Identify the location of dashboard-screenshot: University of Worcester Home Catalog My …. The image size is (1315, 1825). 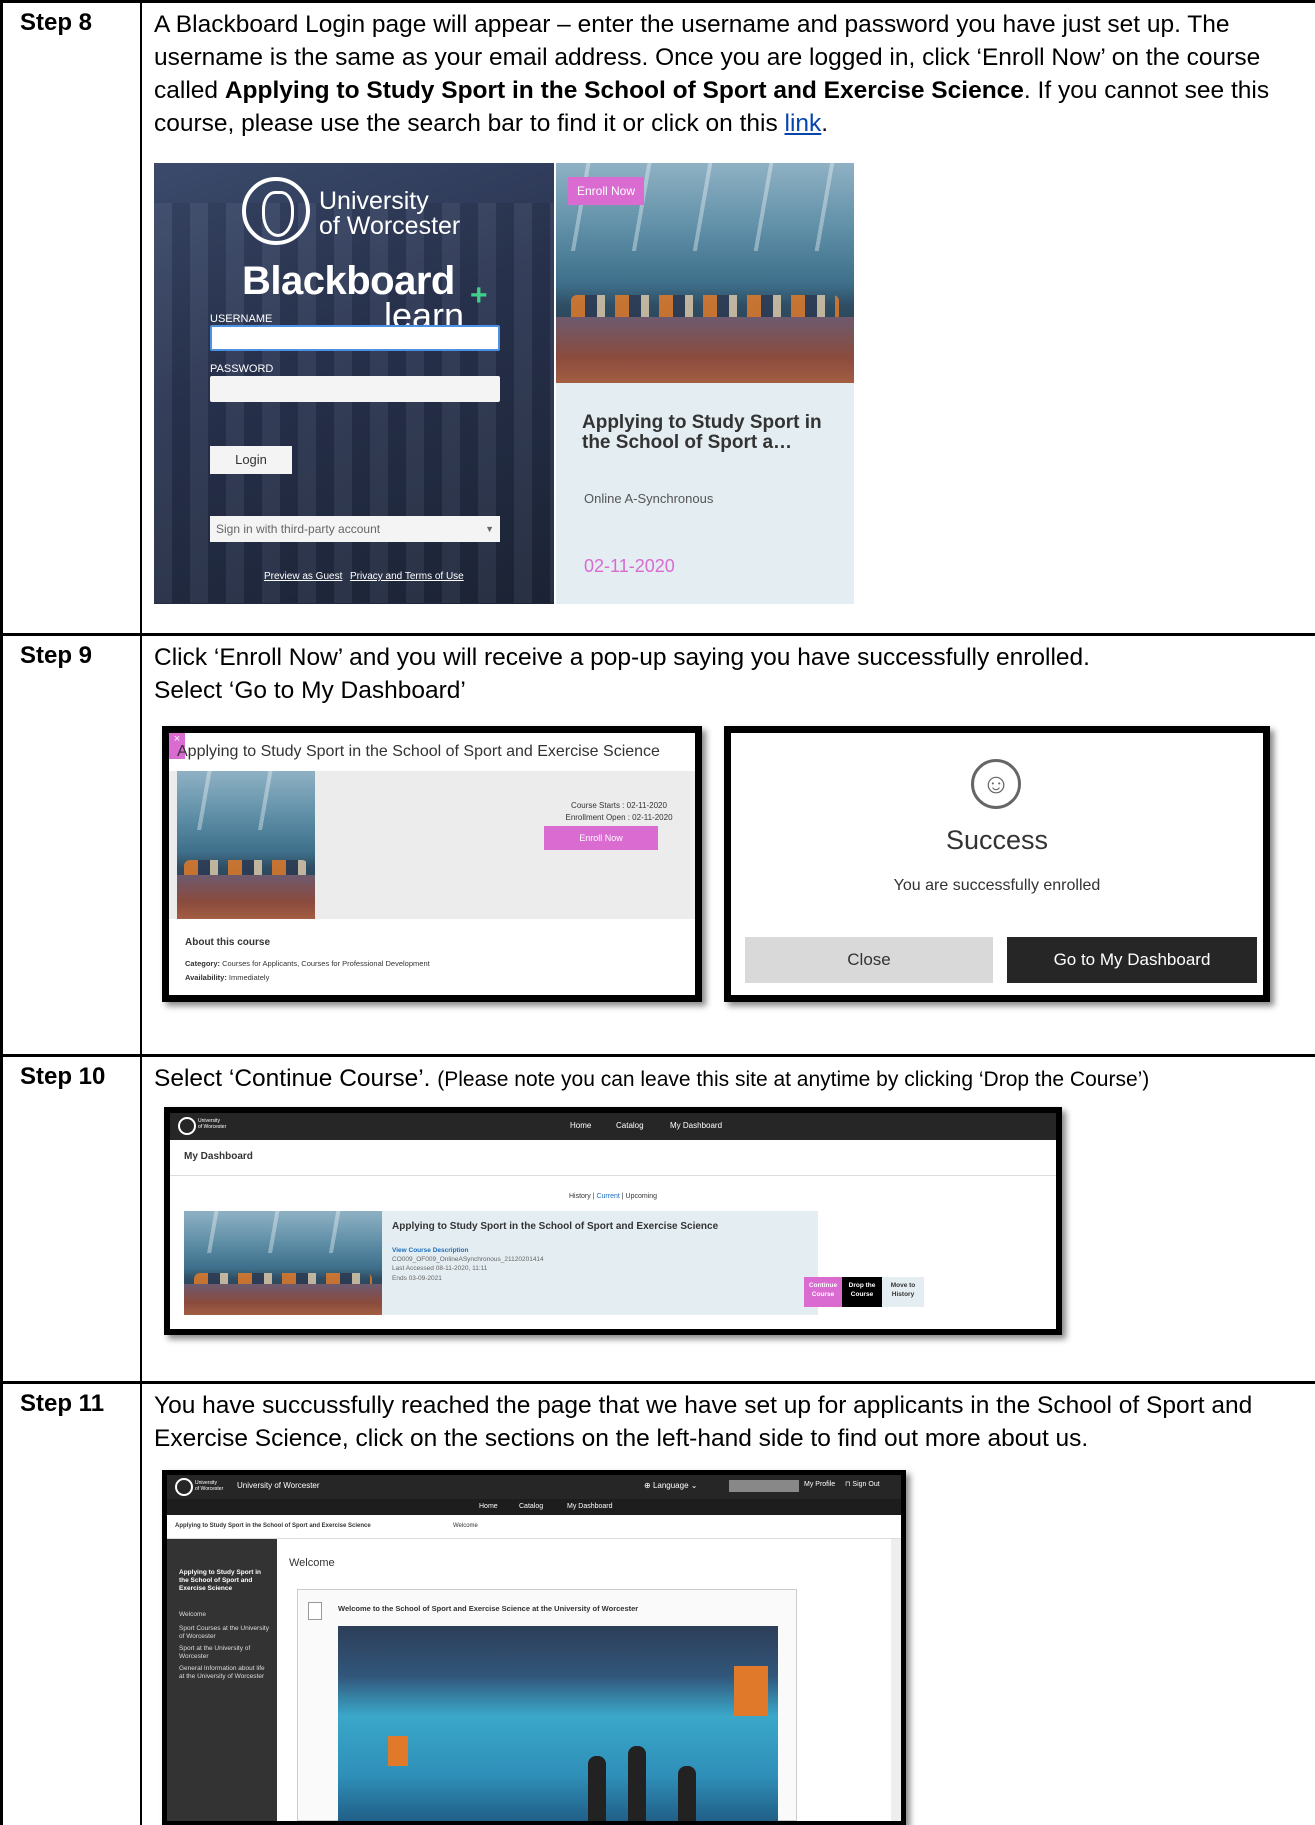
(613, 1221).